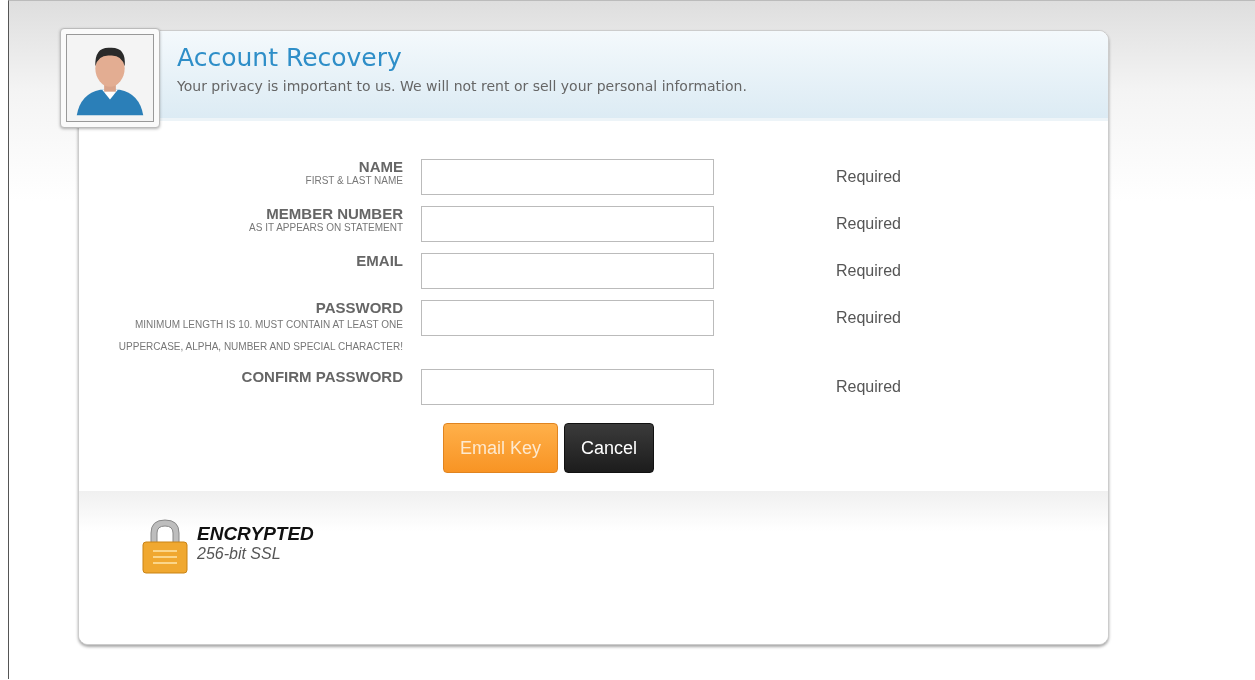 This screenshot has width=1255, height=680. What do you see at coordinates (165, 546) in the screenshot?
I see `padlock-icon` at bounding box center [165, 546].